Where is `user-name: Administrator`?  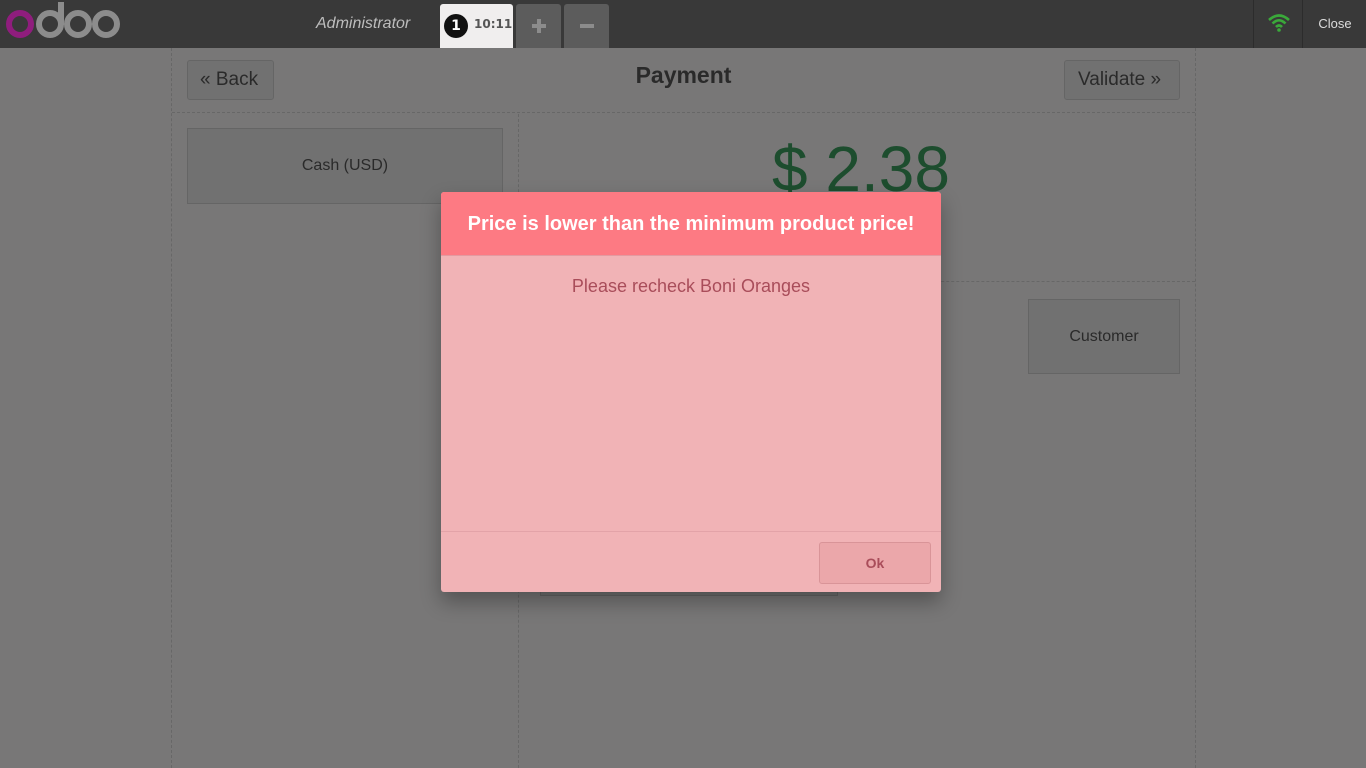
user-name: Administrator is located at coordinates (363, 24).